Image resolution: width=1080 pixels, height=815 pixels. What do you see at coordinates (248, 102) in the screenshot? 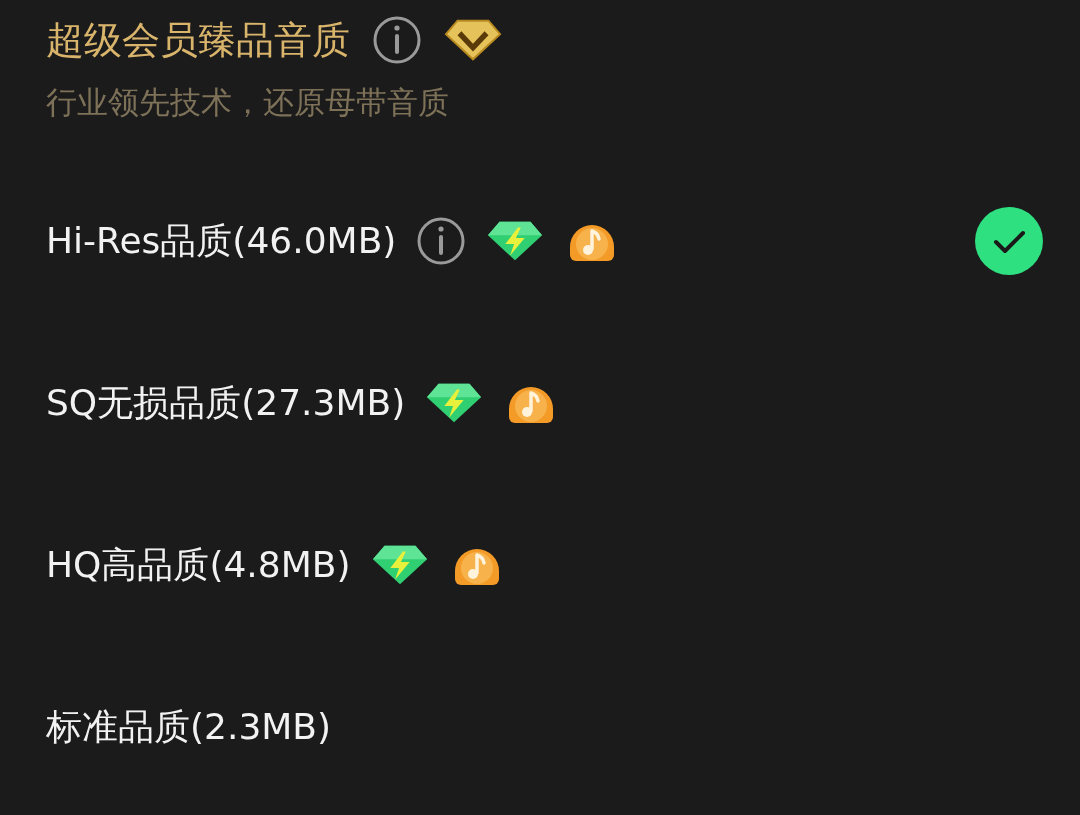
I see `section-subtitle: 行业领先技术，还原母带音质` at bounding box center [248, 102].